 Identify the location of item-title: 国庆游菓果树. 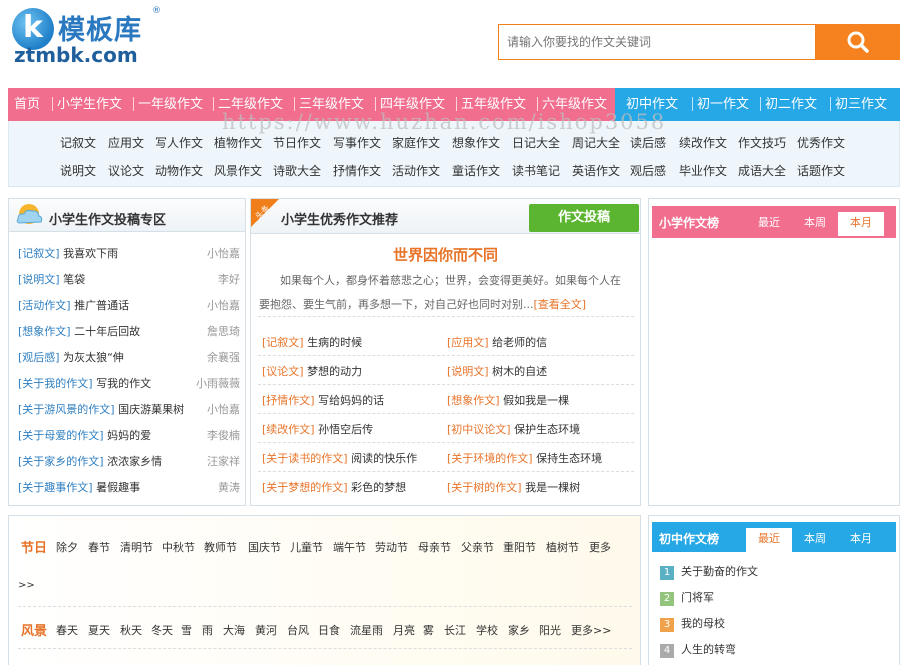
(149, 409).